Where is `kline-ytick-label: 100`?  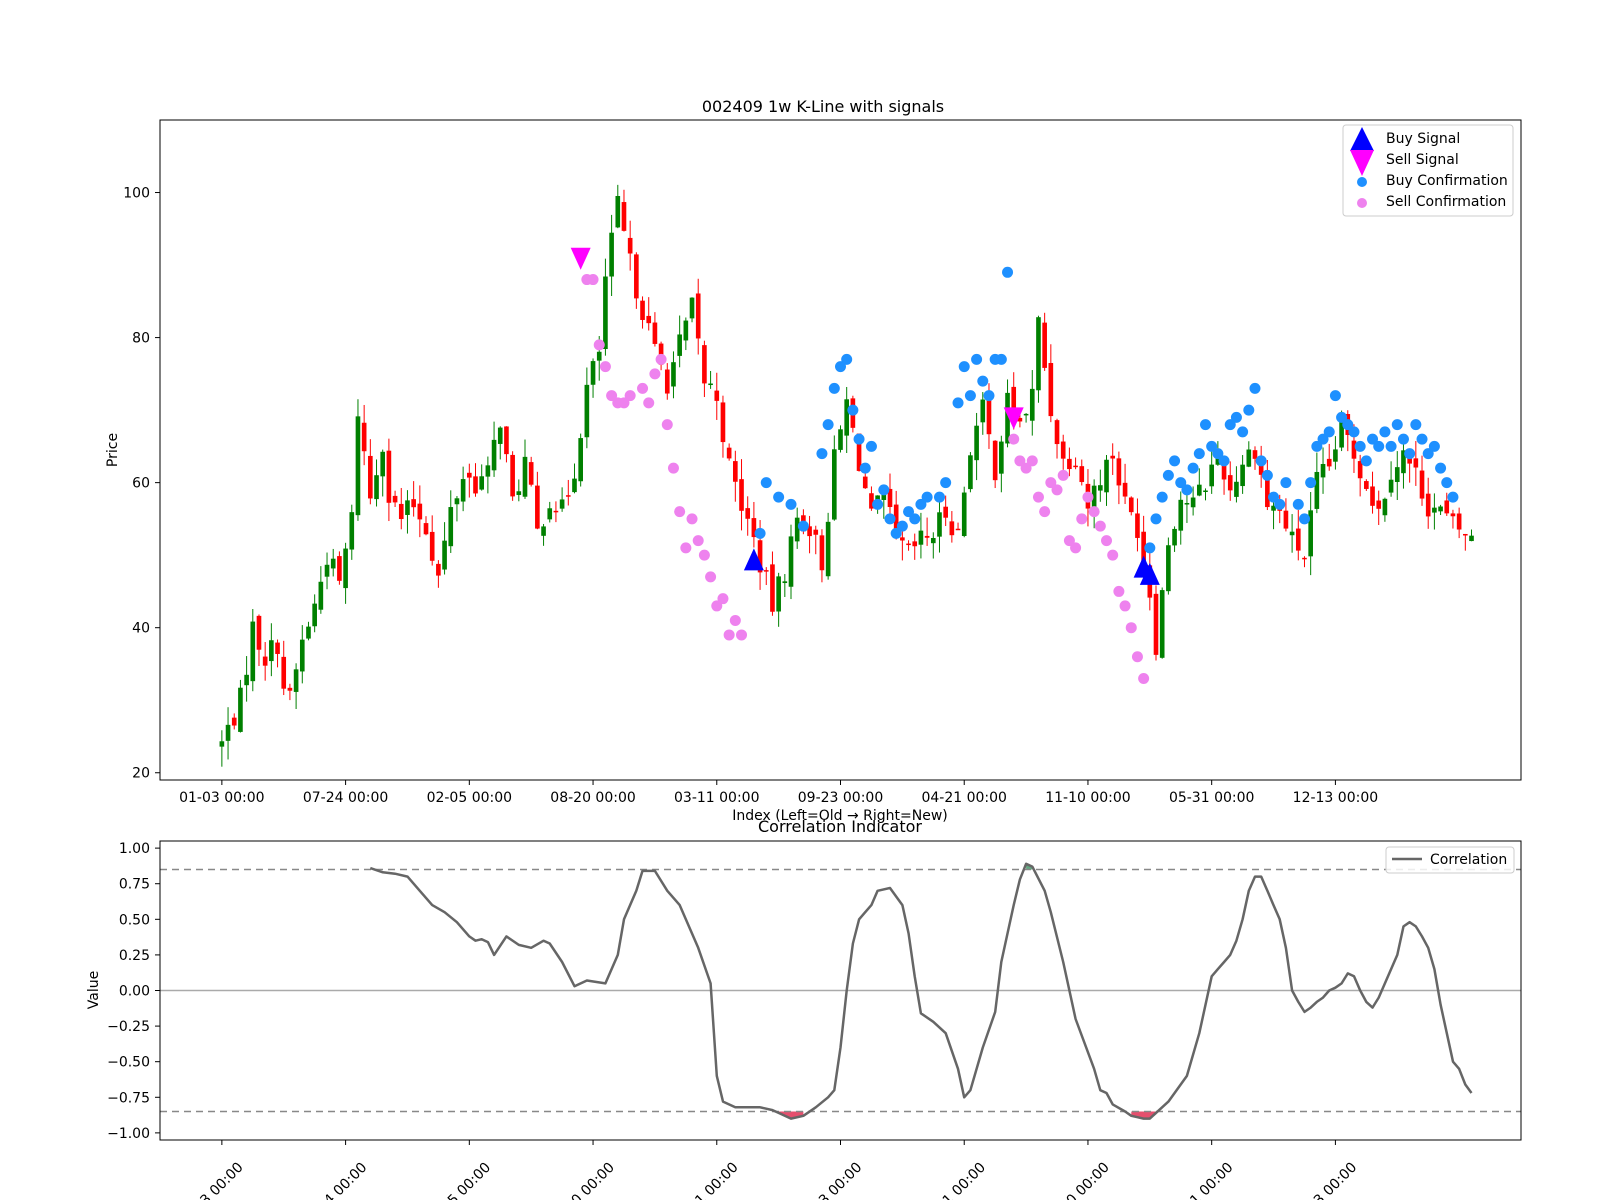 kline-ytick-label: 100 is located at coordinates (136, 194).